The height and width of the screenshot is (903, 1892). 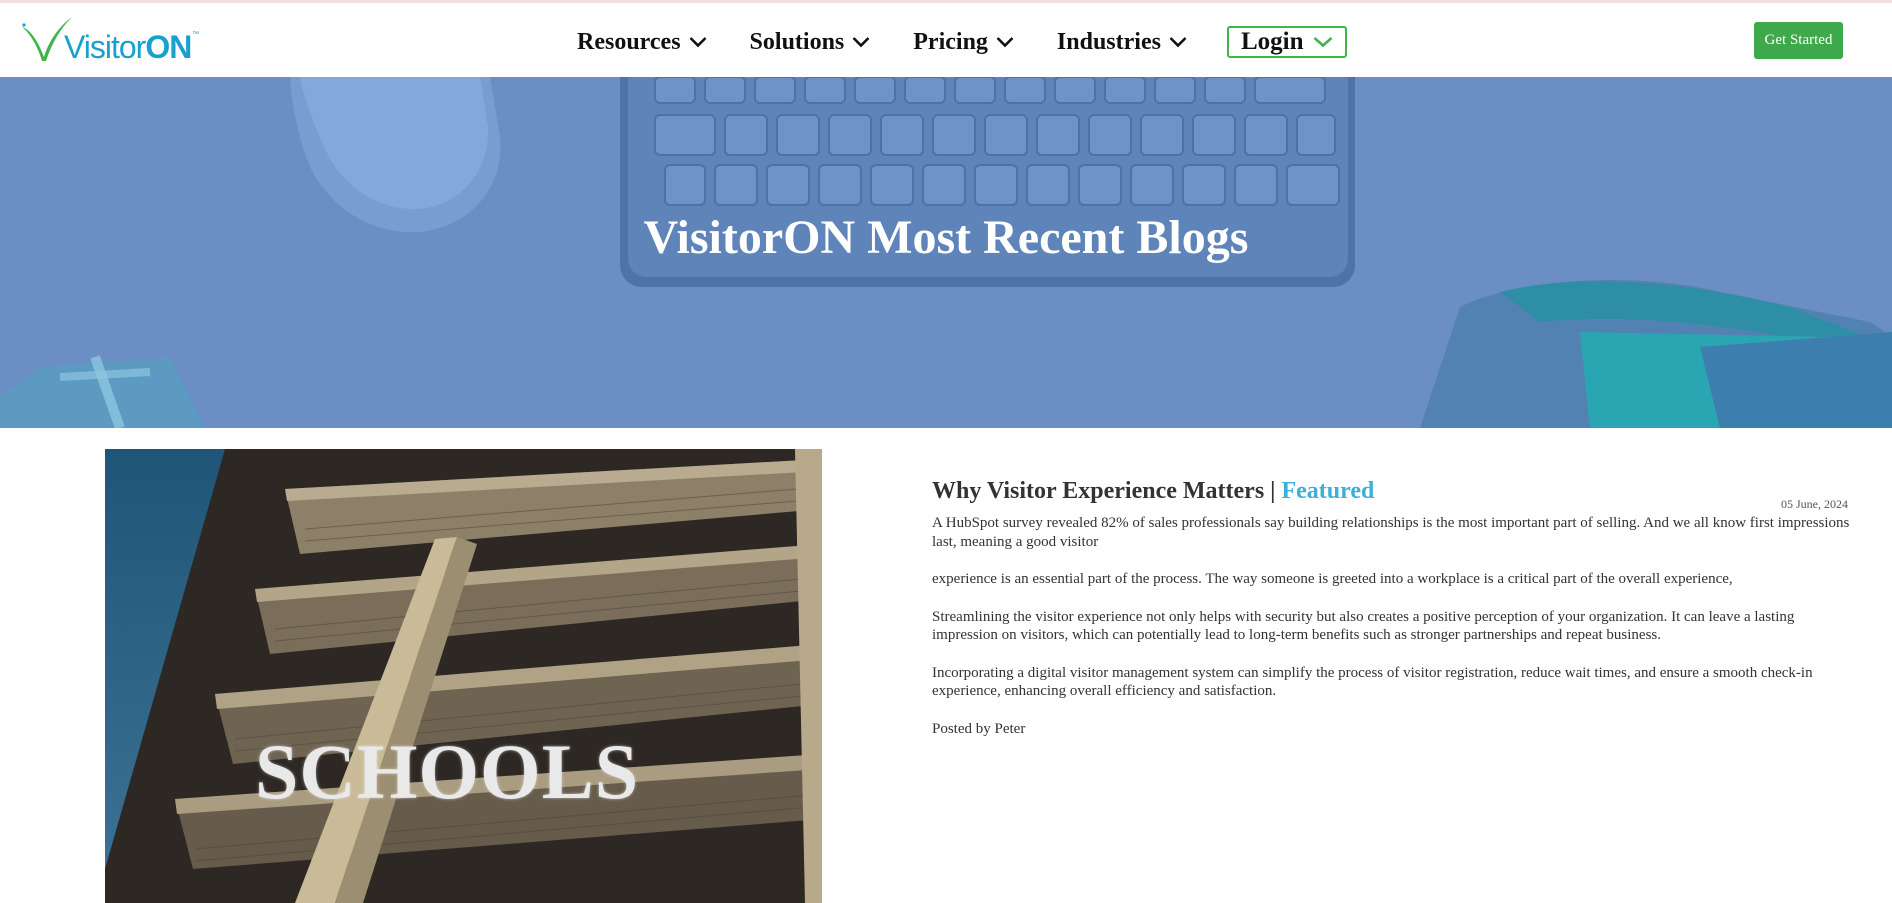 I want to click on logo-trademark: ™, so click(x=195, y=34).